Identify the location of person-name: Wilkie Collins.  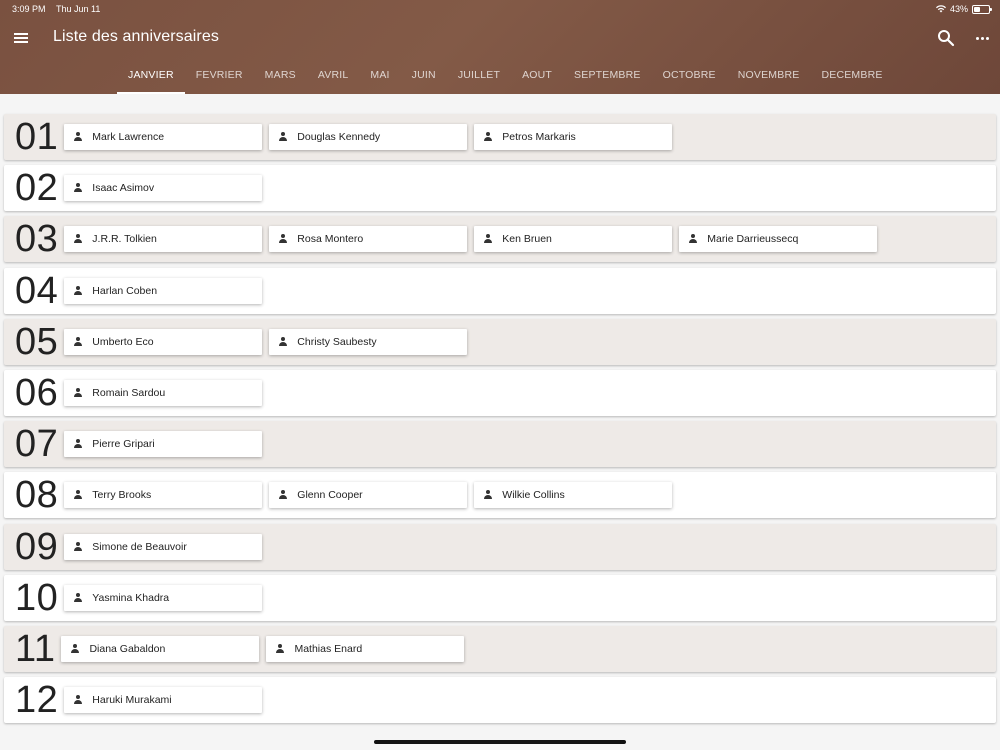
(533, 495).